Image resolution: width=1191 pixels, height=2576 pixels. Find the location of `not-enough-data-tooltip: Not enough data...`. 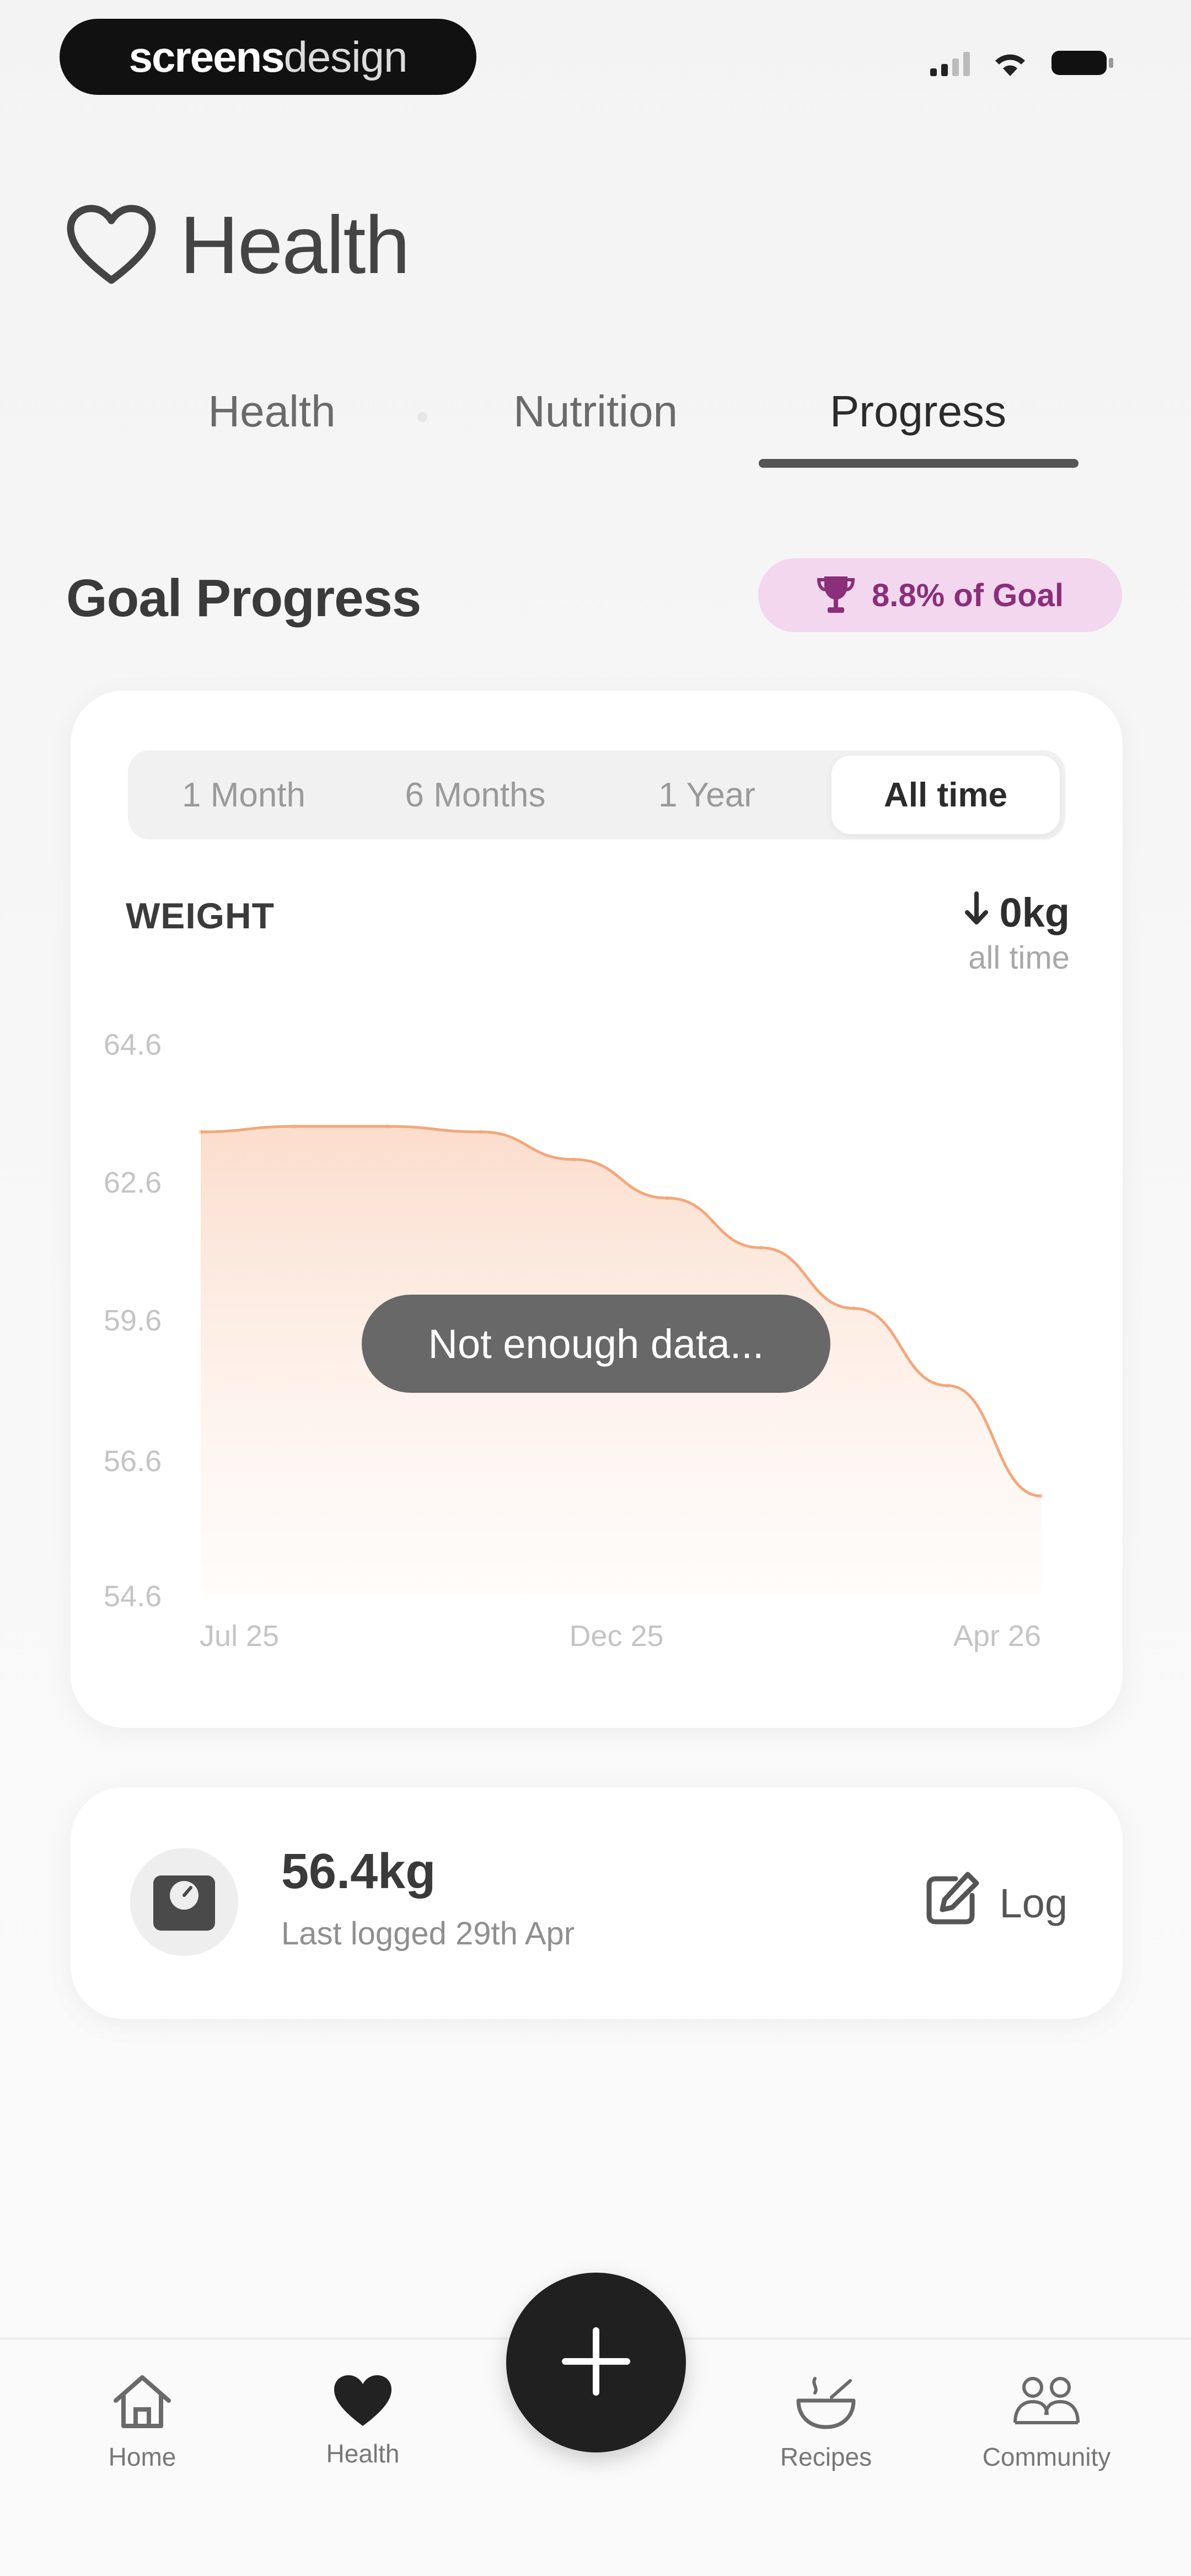

not-enough-data-tooltip: Not enough data... is located at coordinates (596, 1344).